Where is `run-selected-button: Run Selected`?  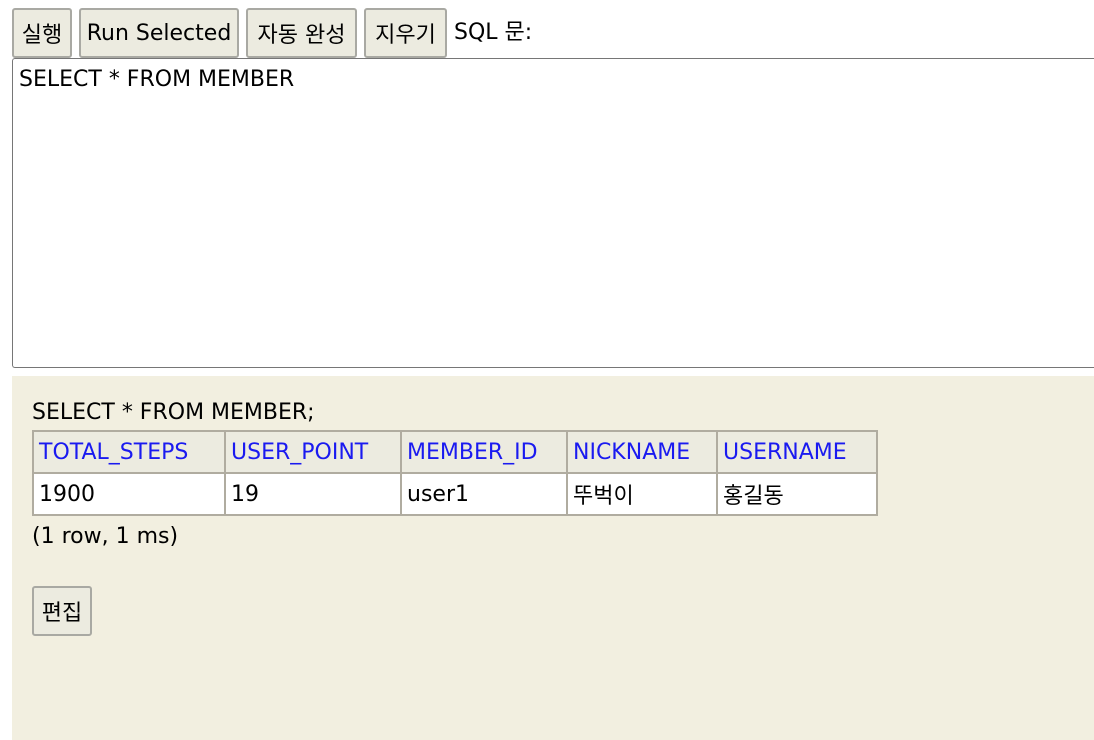
run-selected-button: Run Selected is located at coordinates (159, 33).